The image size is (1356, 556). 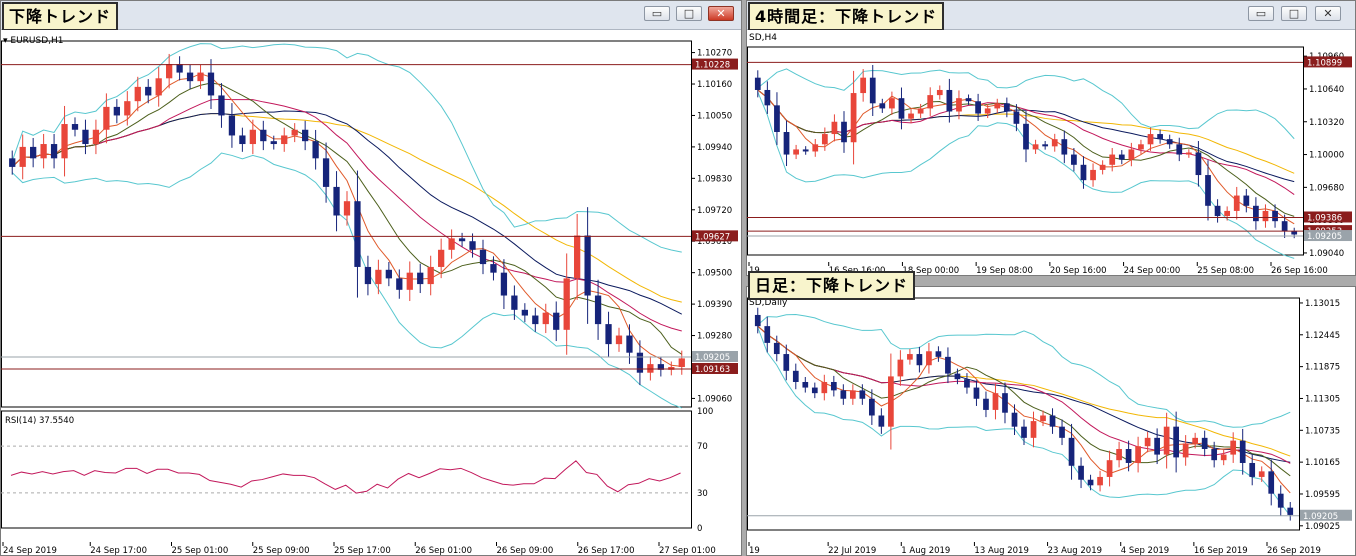 I want to click on rsi-tick-label: 100, so click(x=705, y=412).